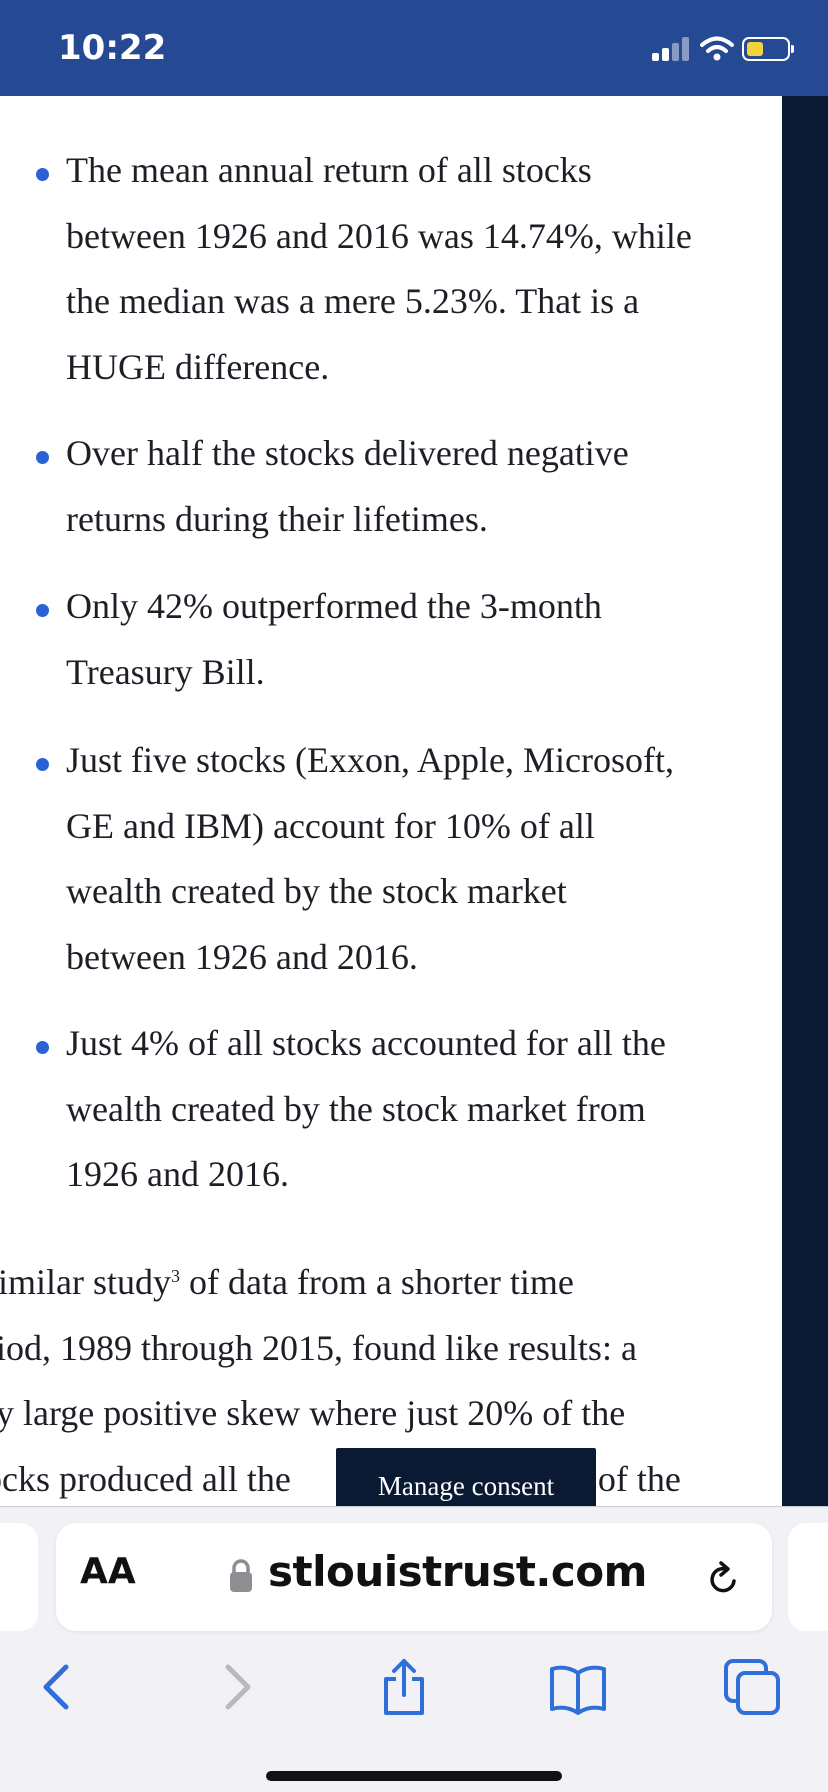 Image resolution: width=828 pixels, height=1792 pixels. Describe the element at coordinates (242, 956) in the screenshot. I see `bullet-line: between 1926 and 2016.` at that location.